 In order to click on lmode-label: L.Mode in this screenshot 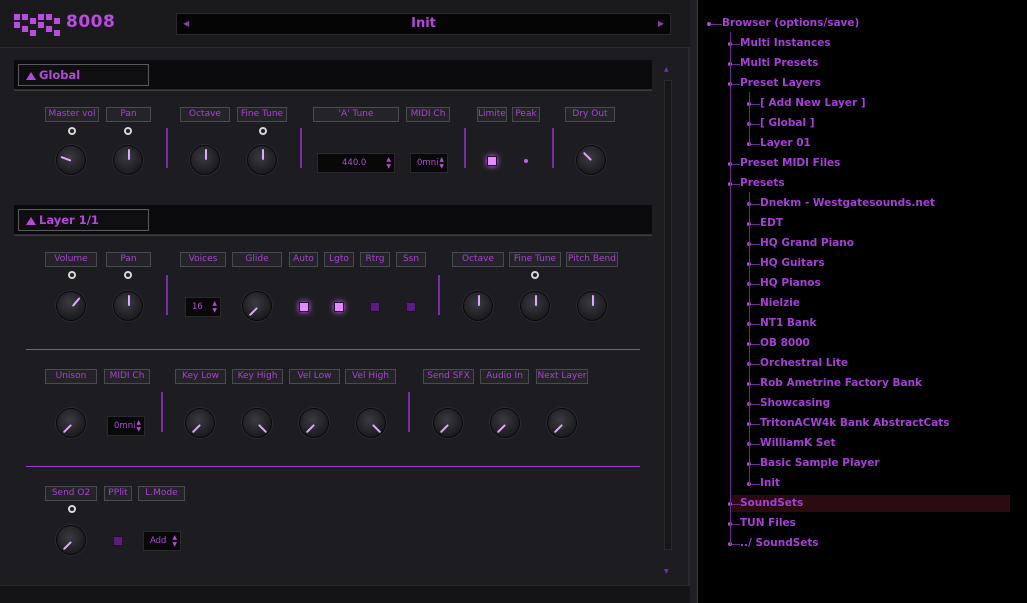, I will do `click(161, 493)`.